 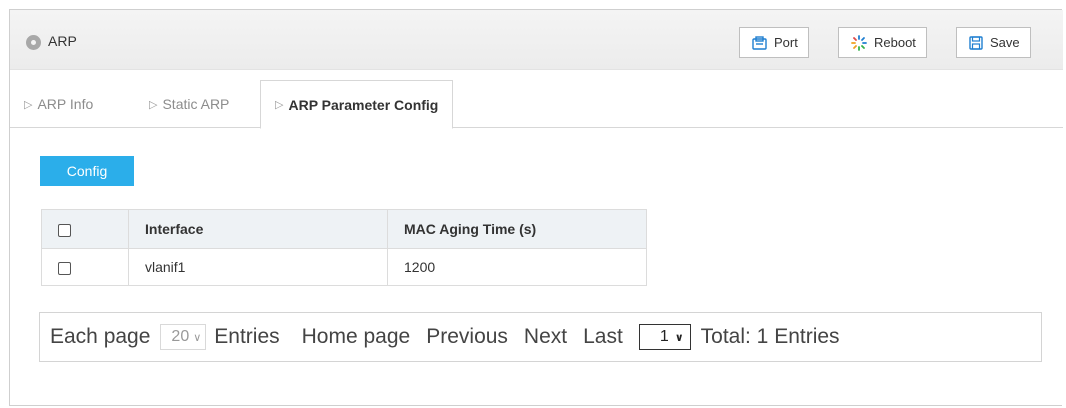 What do you see at coordinates (770, 336) in the screenshot?
I see `total-entries-text: Total: 1 Entries` at bounding box center [770, 336].